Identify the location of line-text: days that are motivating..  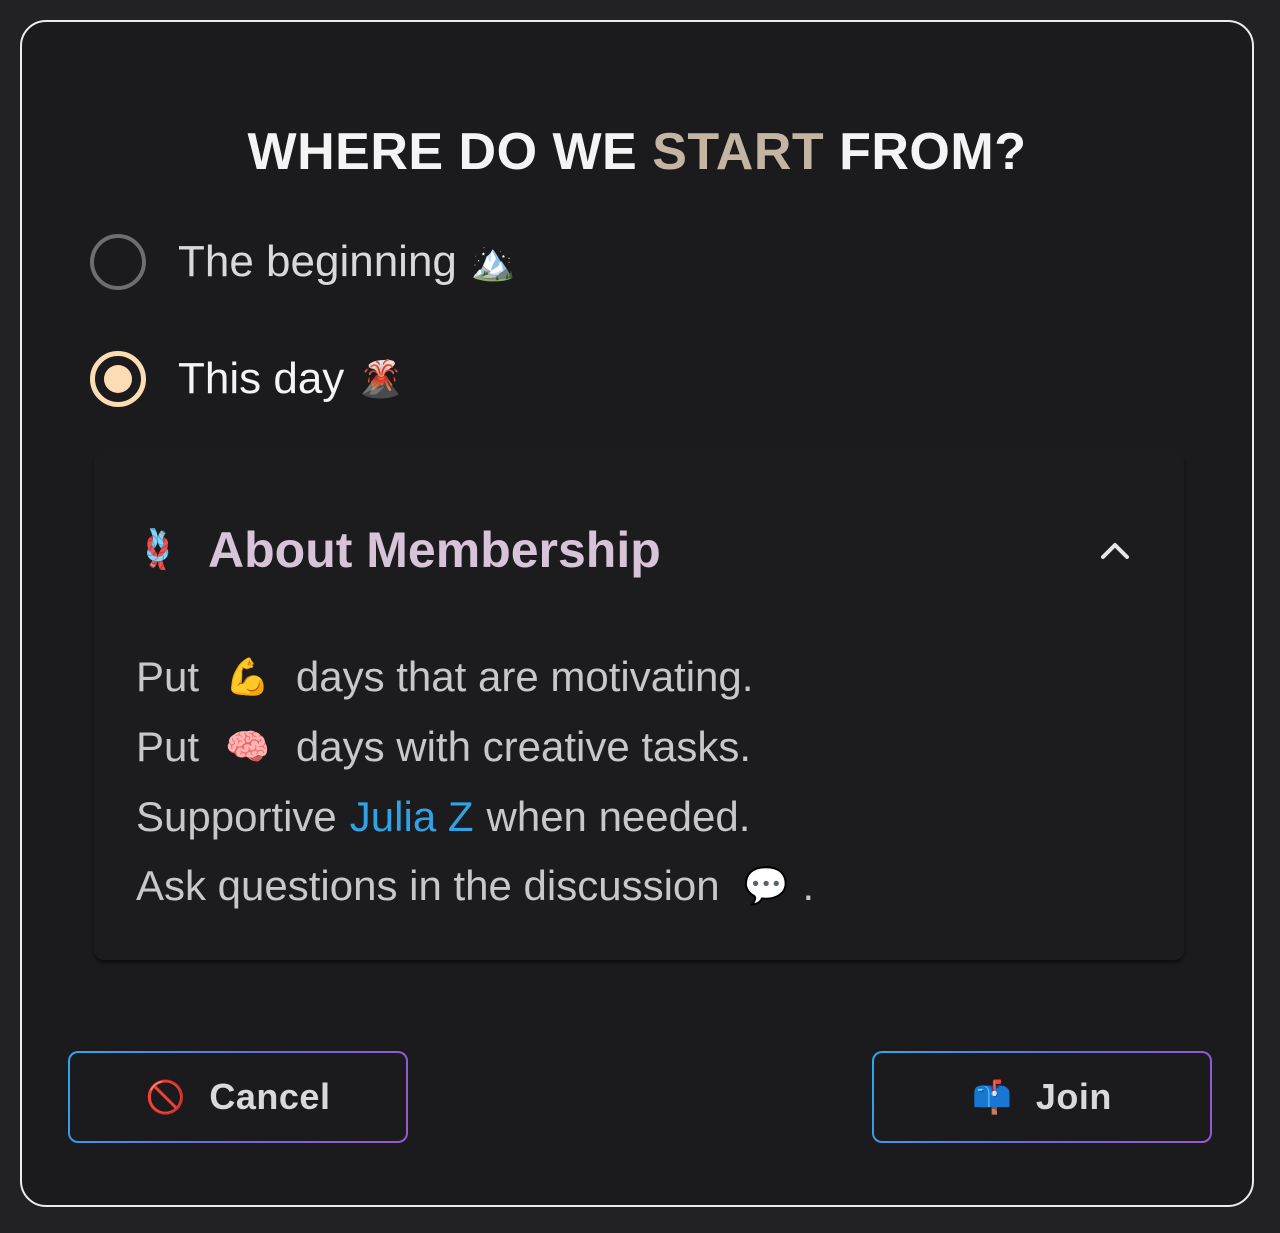
(524, 676).